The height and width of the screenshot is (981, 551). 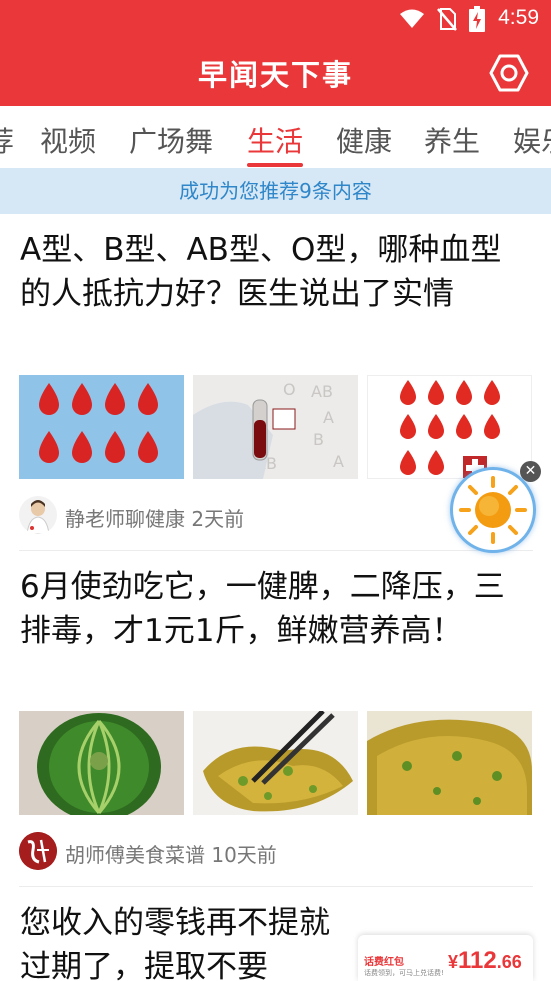 What do you see at coordinates (412, 18) in the screenshot?
I see `wifi-icon` at bounding box center [412, 18].